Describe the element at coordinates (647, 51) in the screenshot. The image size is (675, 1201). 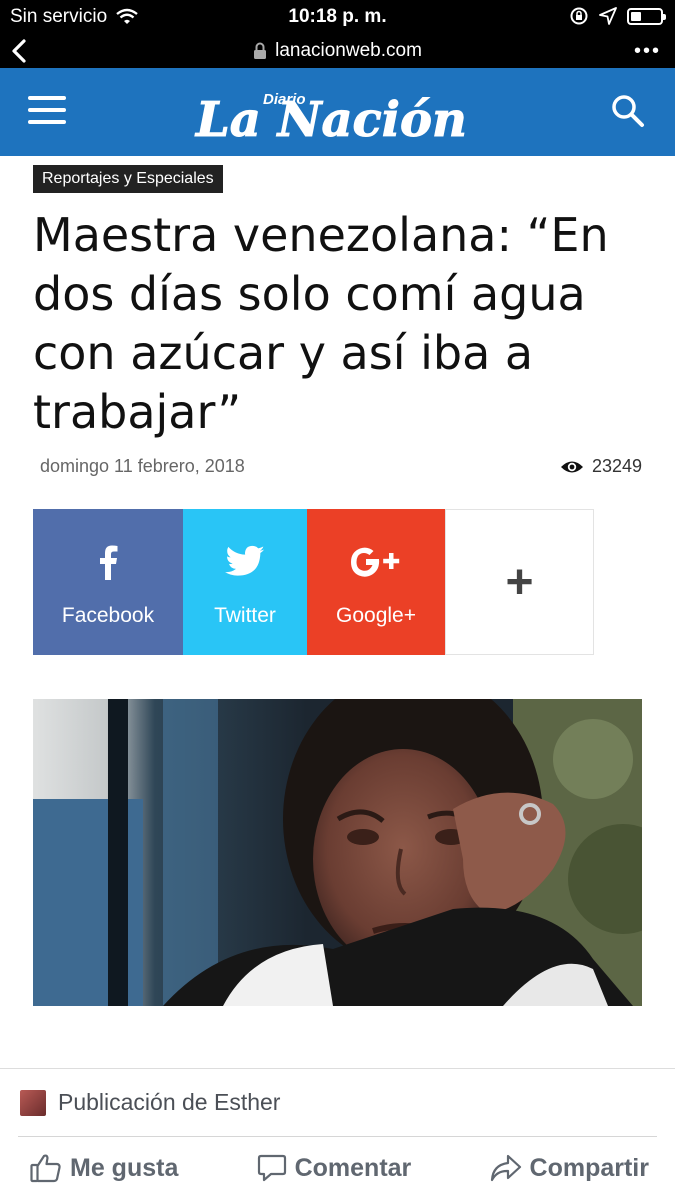
I see `ellipsis-icon: •••` at that location.